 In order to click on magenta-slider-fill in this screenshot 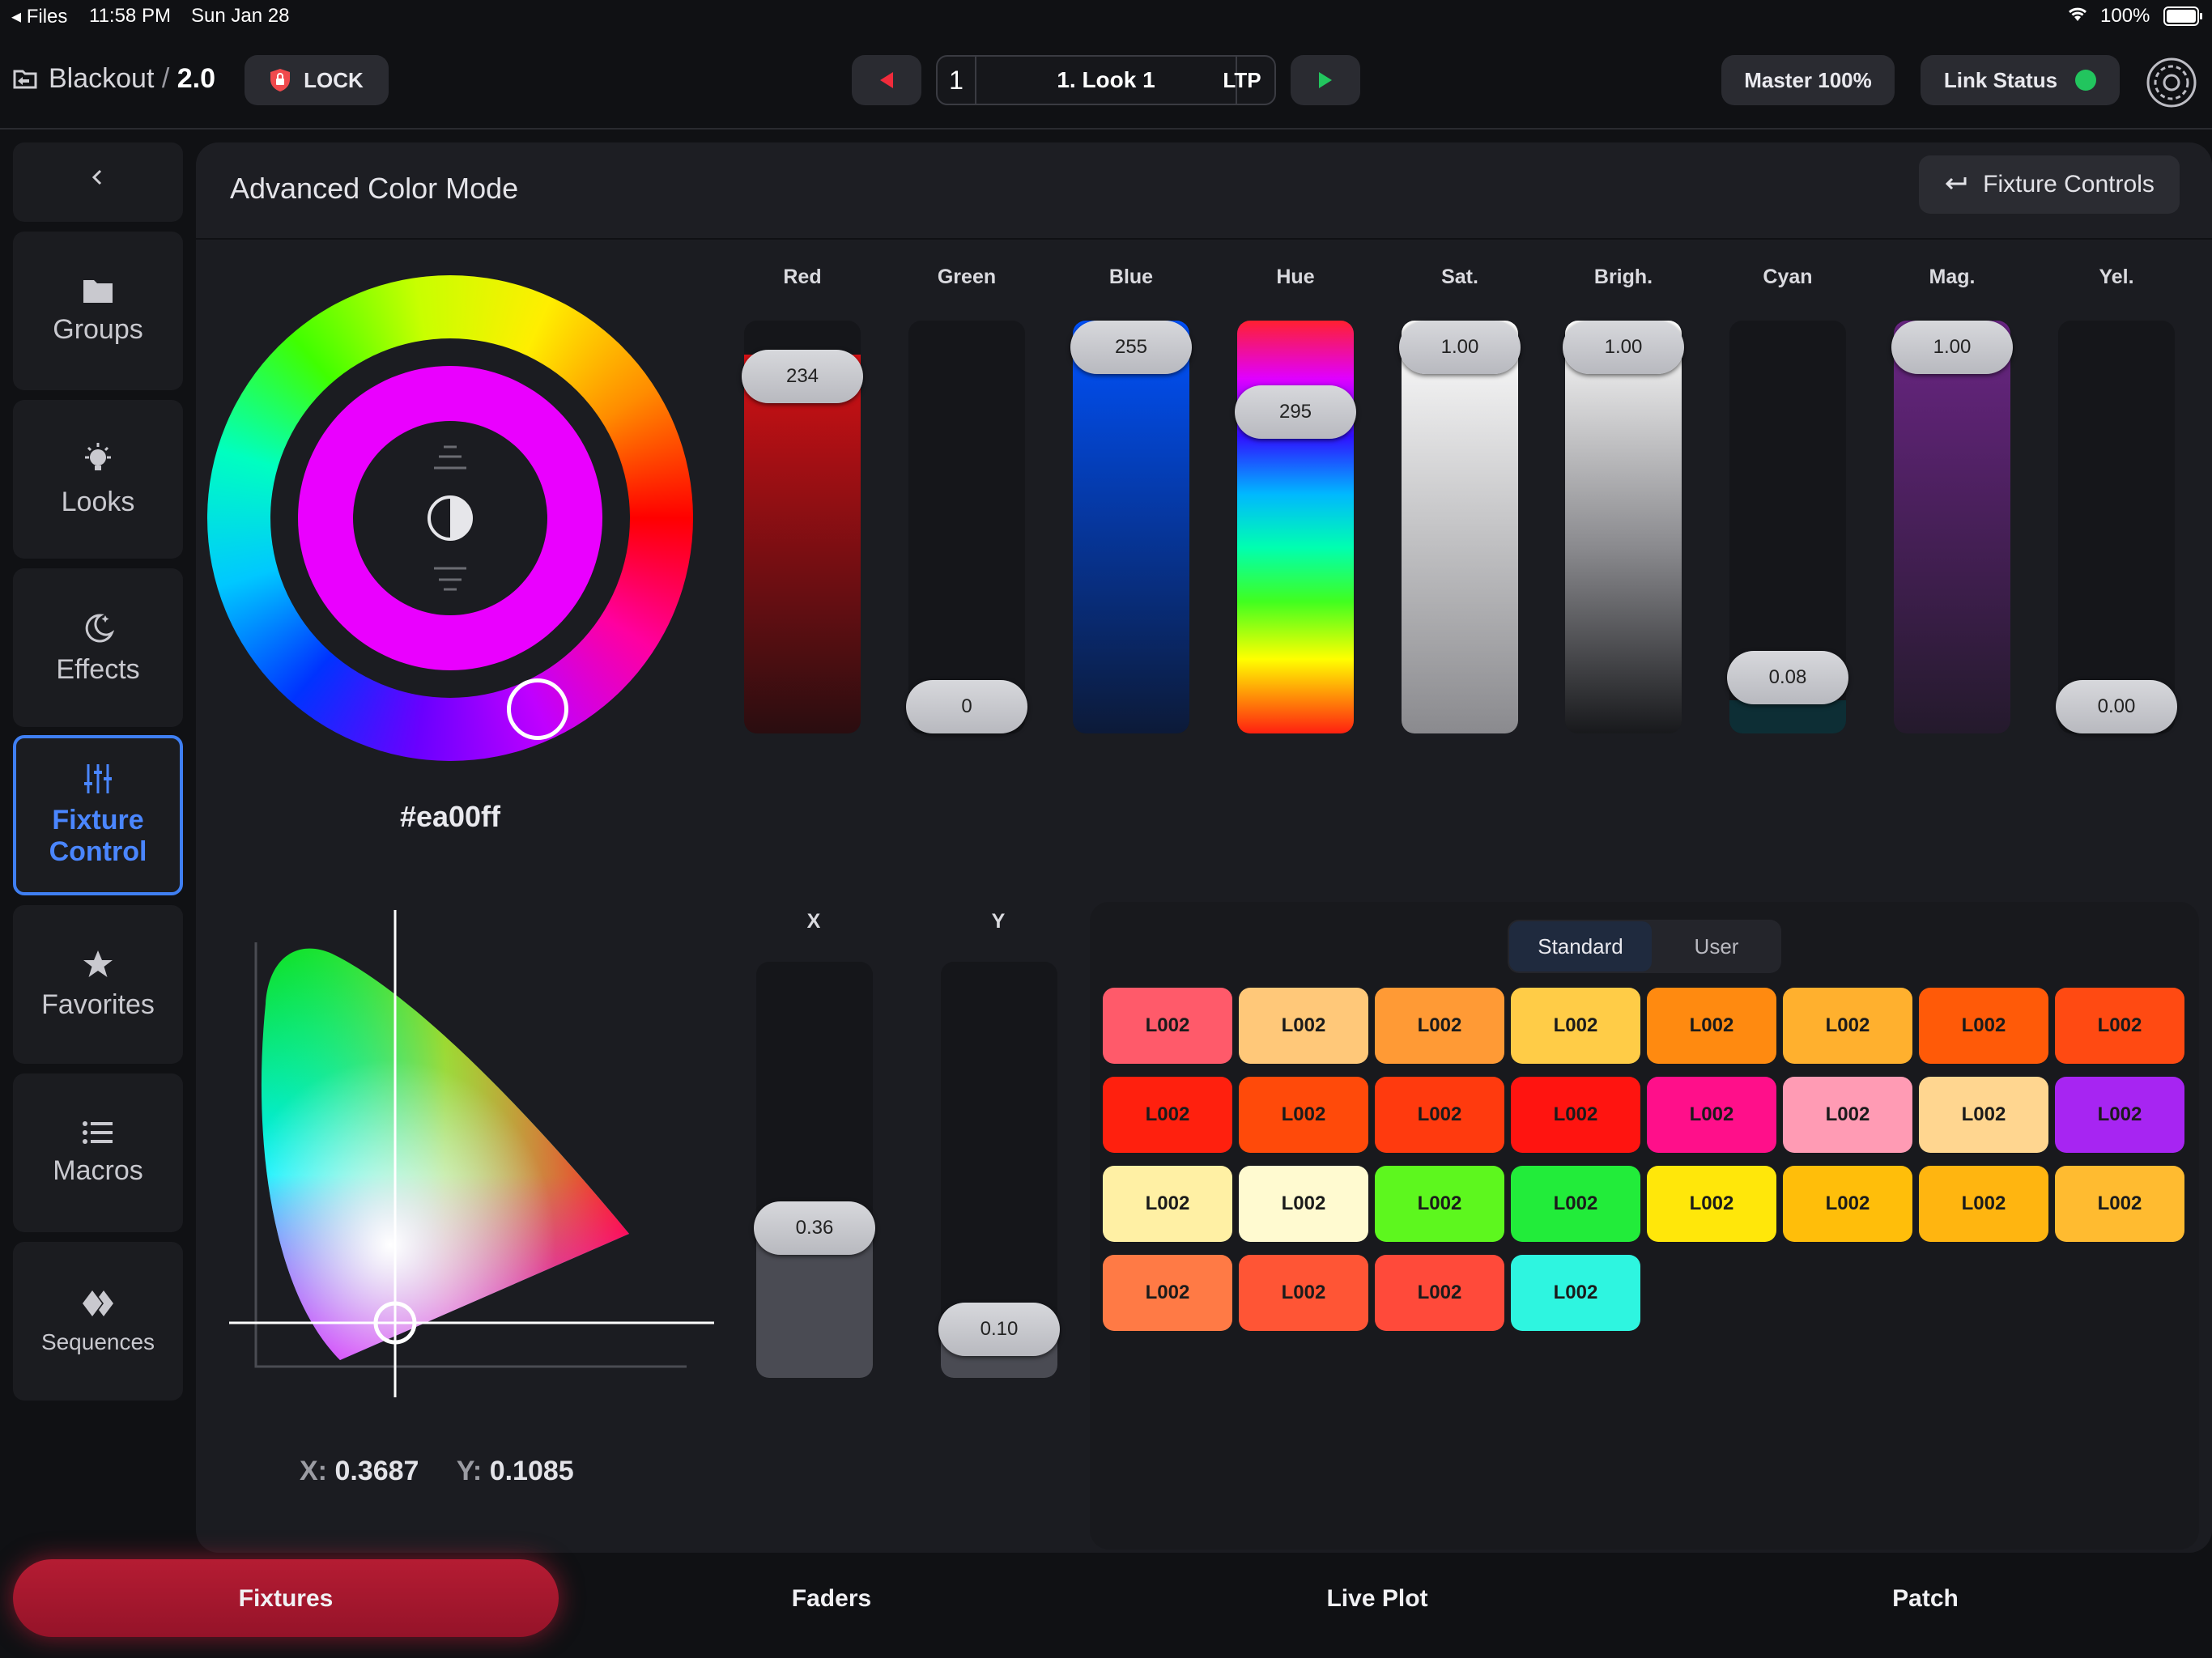, I will do `click(1952, 527)`.